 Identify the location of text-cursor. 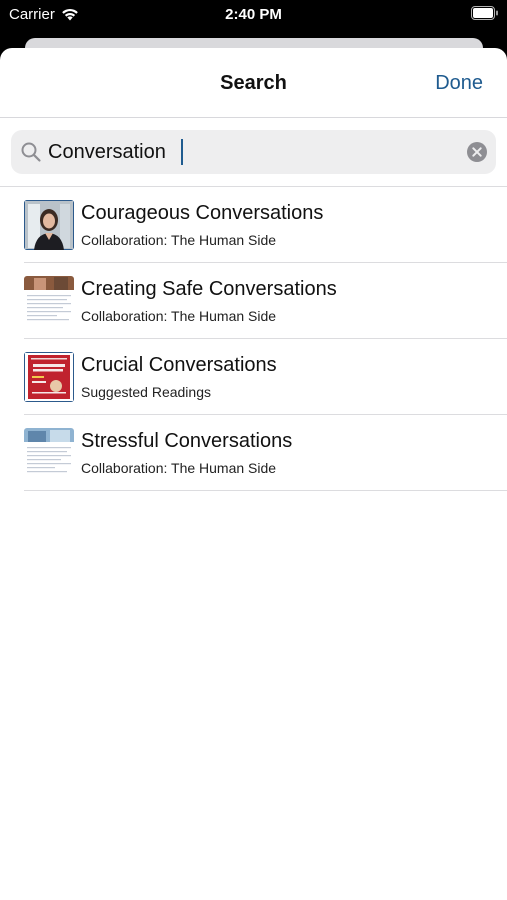
(182, 152).